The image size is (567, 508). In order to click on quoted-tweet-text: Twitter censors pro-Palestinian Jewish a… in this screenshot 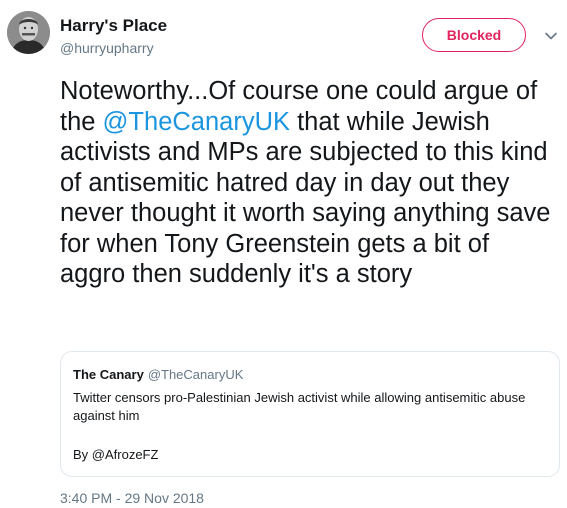, I will do `click(299, 406)`.